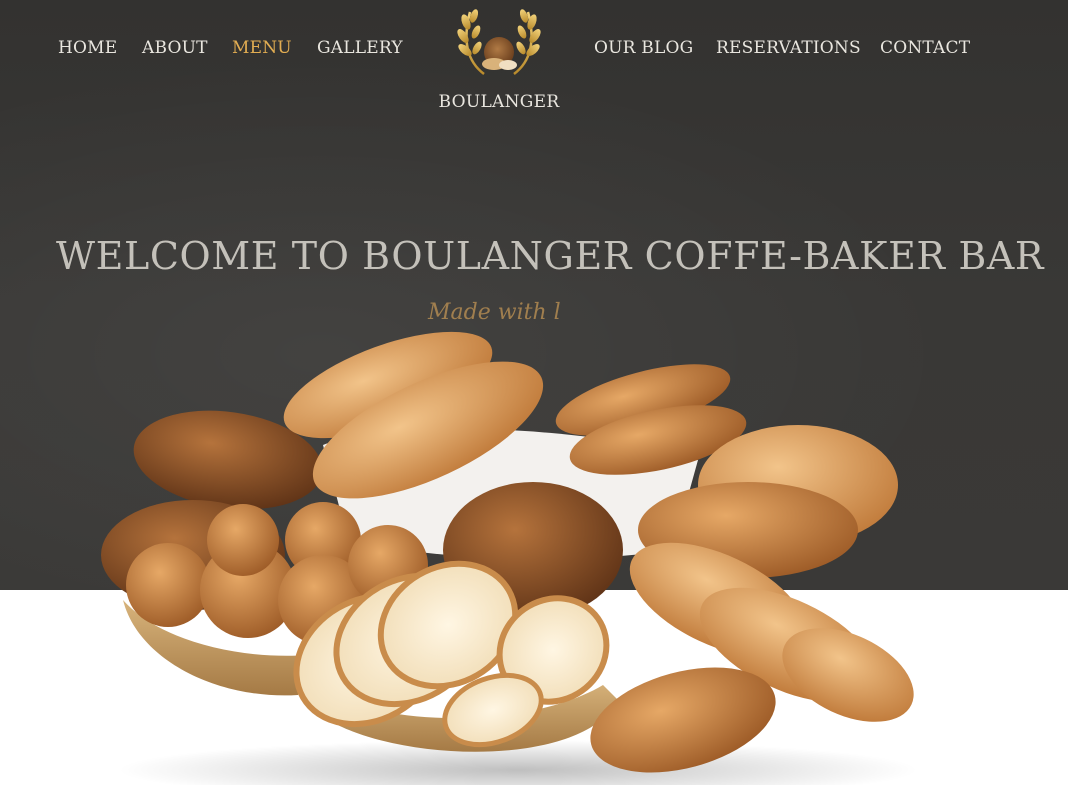  I want to click on nav-contact: CONTACT, so click(925, 48).